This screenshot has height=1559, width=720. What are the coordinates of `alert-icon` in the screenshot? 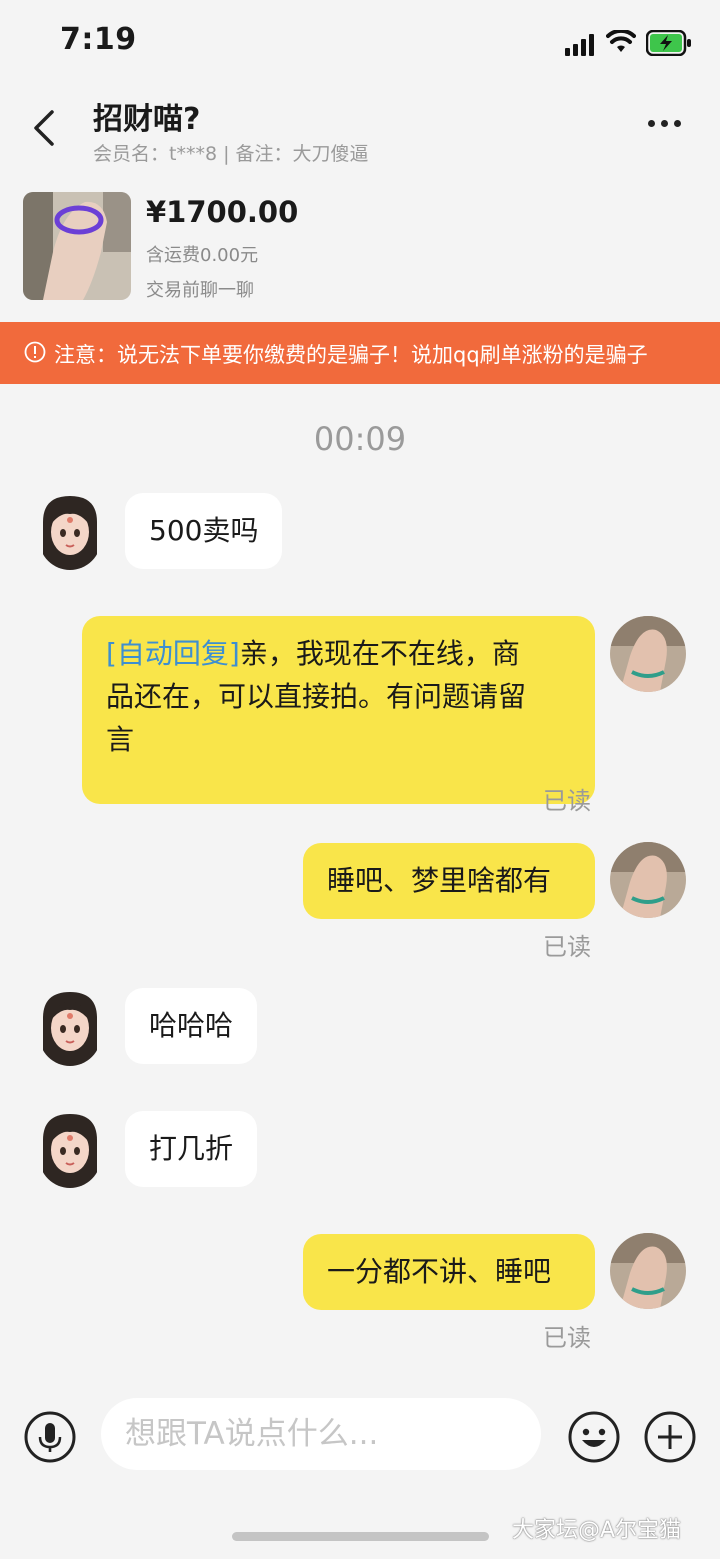 It's located at (35, 352).